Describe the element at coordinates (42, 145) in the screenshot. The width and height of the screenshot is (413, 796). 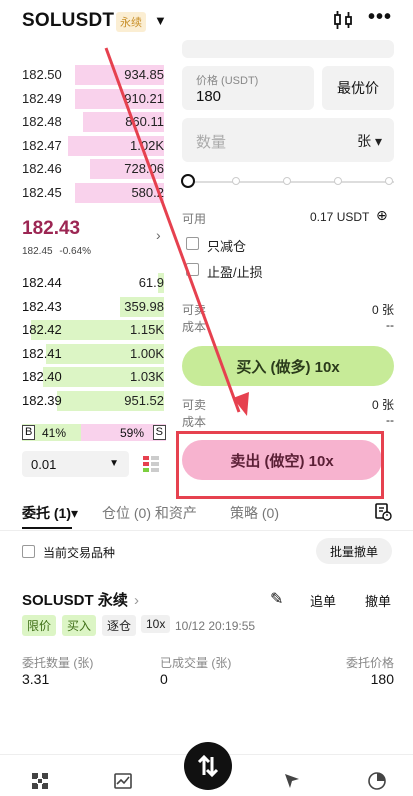
I see `ask-price: 182.47` at that location.